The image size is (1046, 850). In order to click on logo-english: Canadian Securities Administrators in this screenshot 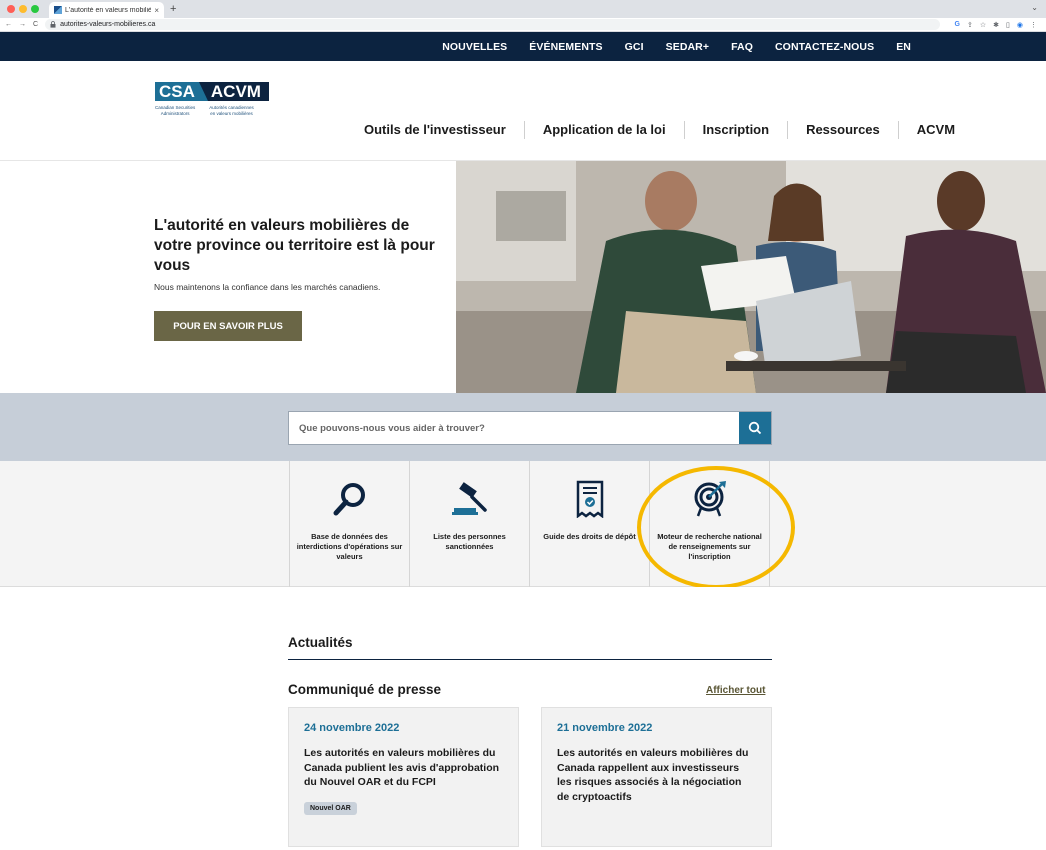, I will do `click(175, 110)`.